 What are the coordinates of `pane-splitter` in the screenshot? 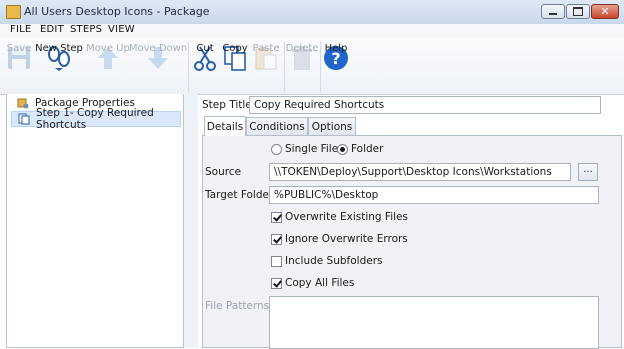 It's located at (191, 221).